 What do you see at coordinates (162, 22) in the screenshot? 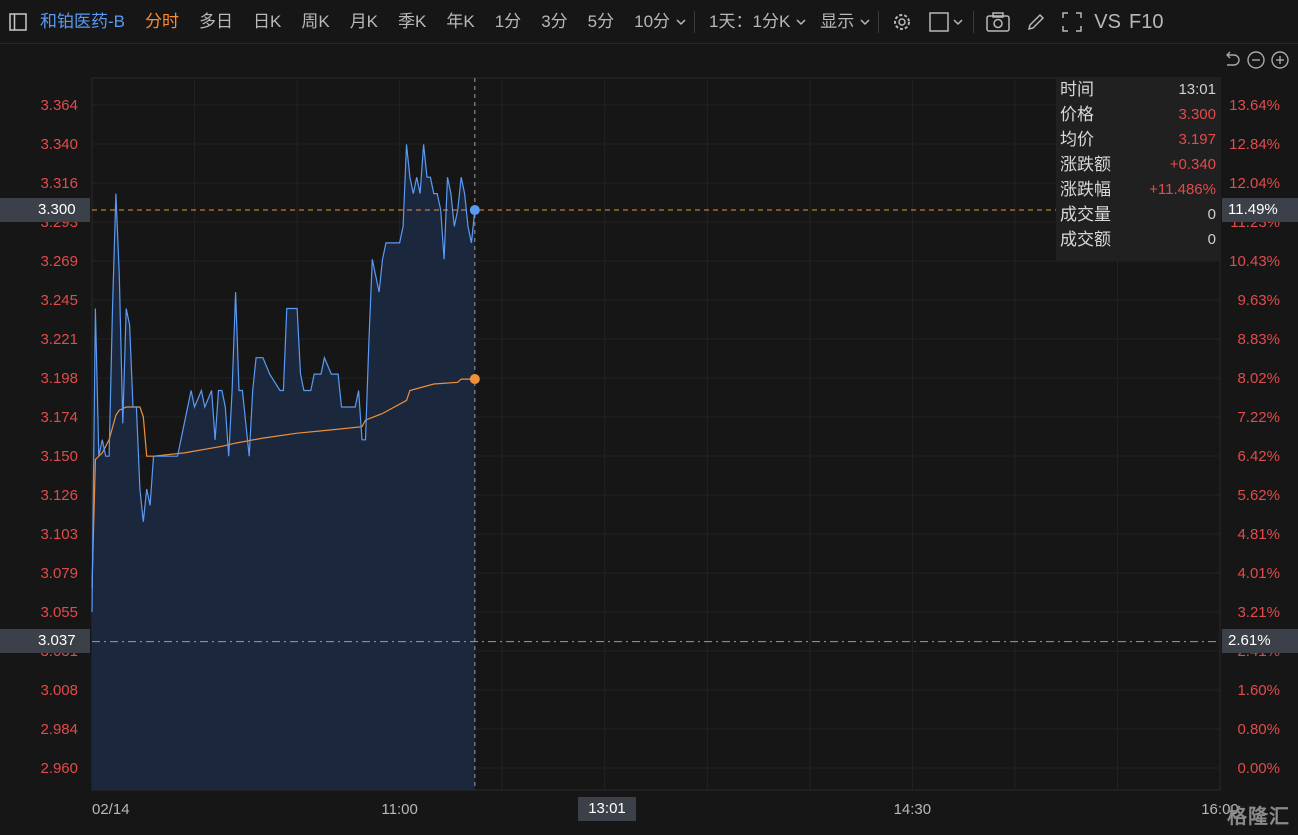
I see `tab-intraday: 分时` at bounding box center [162, 22].